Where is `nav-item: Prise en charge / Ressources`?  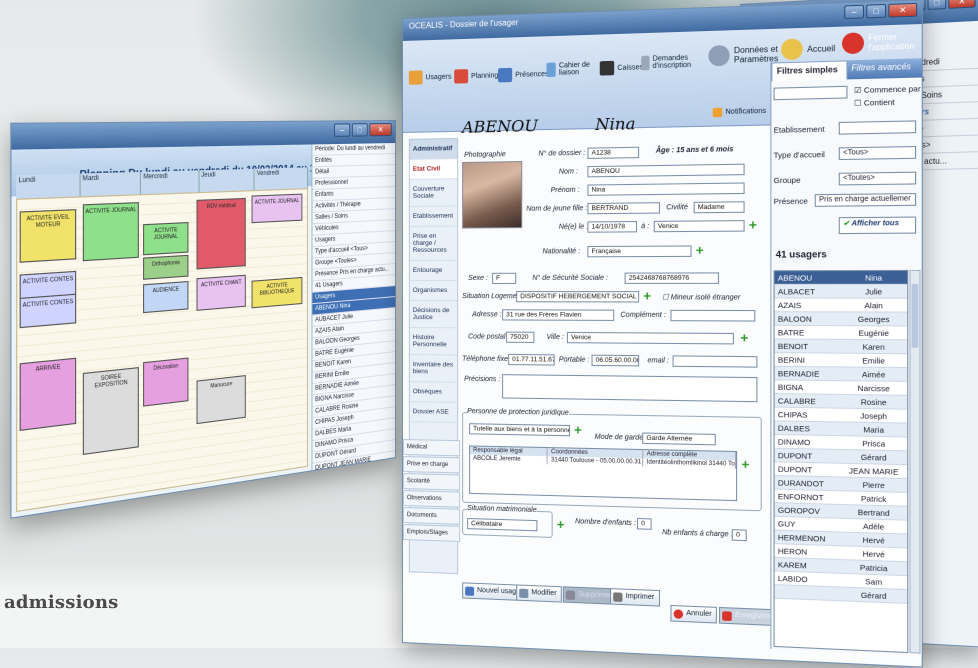
nav-item: Prise en charge / Ressources is located at coordinates (433, 243).